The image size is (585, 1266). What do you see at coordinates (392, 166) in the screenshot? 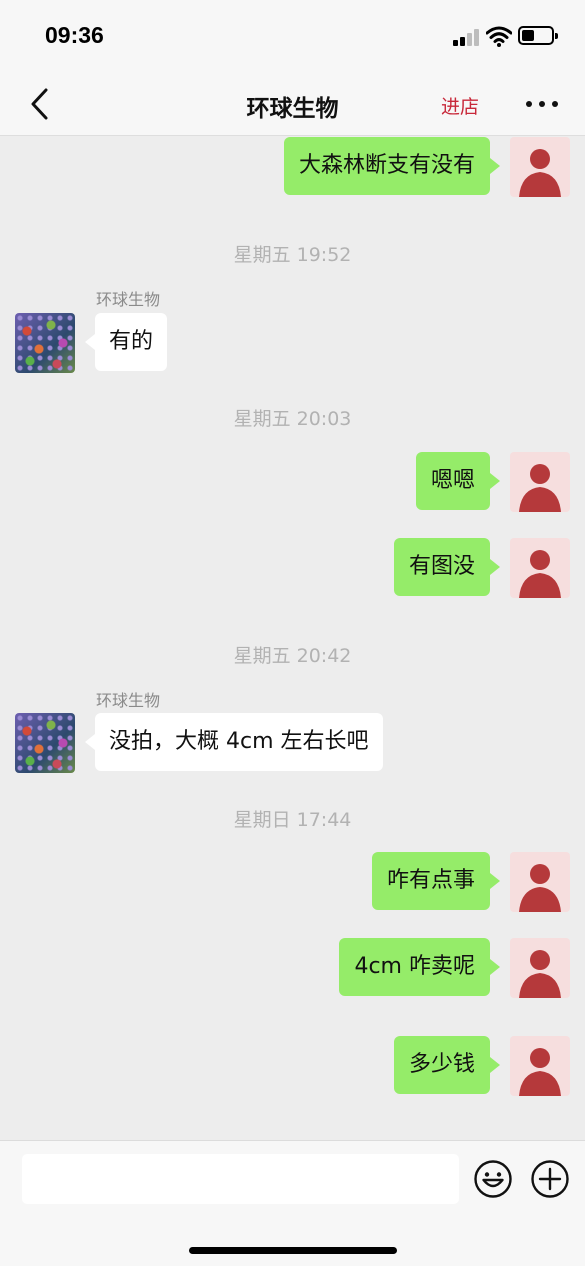
I see `outgoing-message: 大森林断支有没有` at bounding box center [392, 166].